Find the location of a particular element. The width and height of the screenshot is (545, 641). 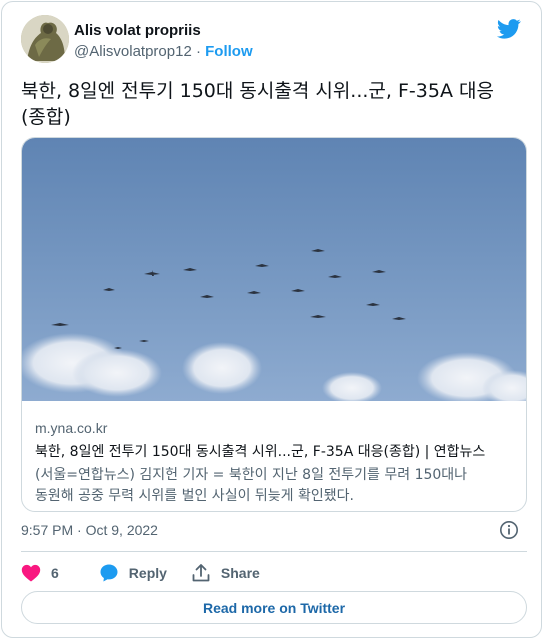

author-handle: @Alisvolatprop12 is located at coordinates (133, 51).